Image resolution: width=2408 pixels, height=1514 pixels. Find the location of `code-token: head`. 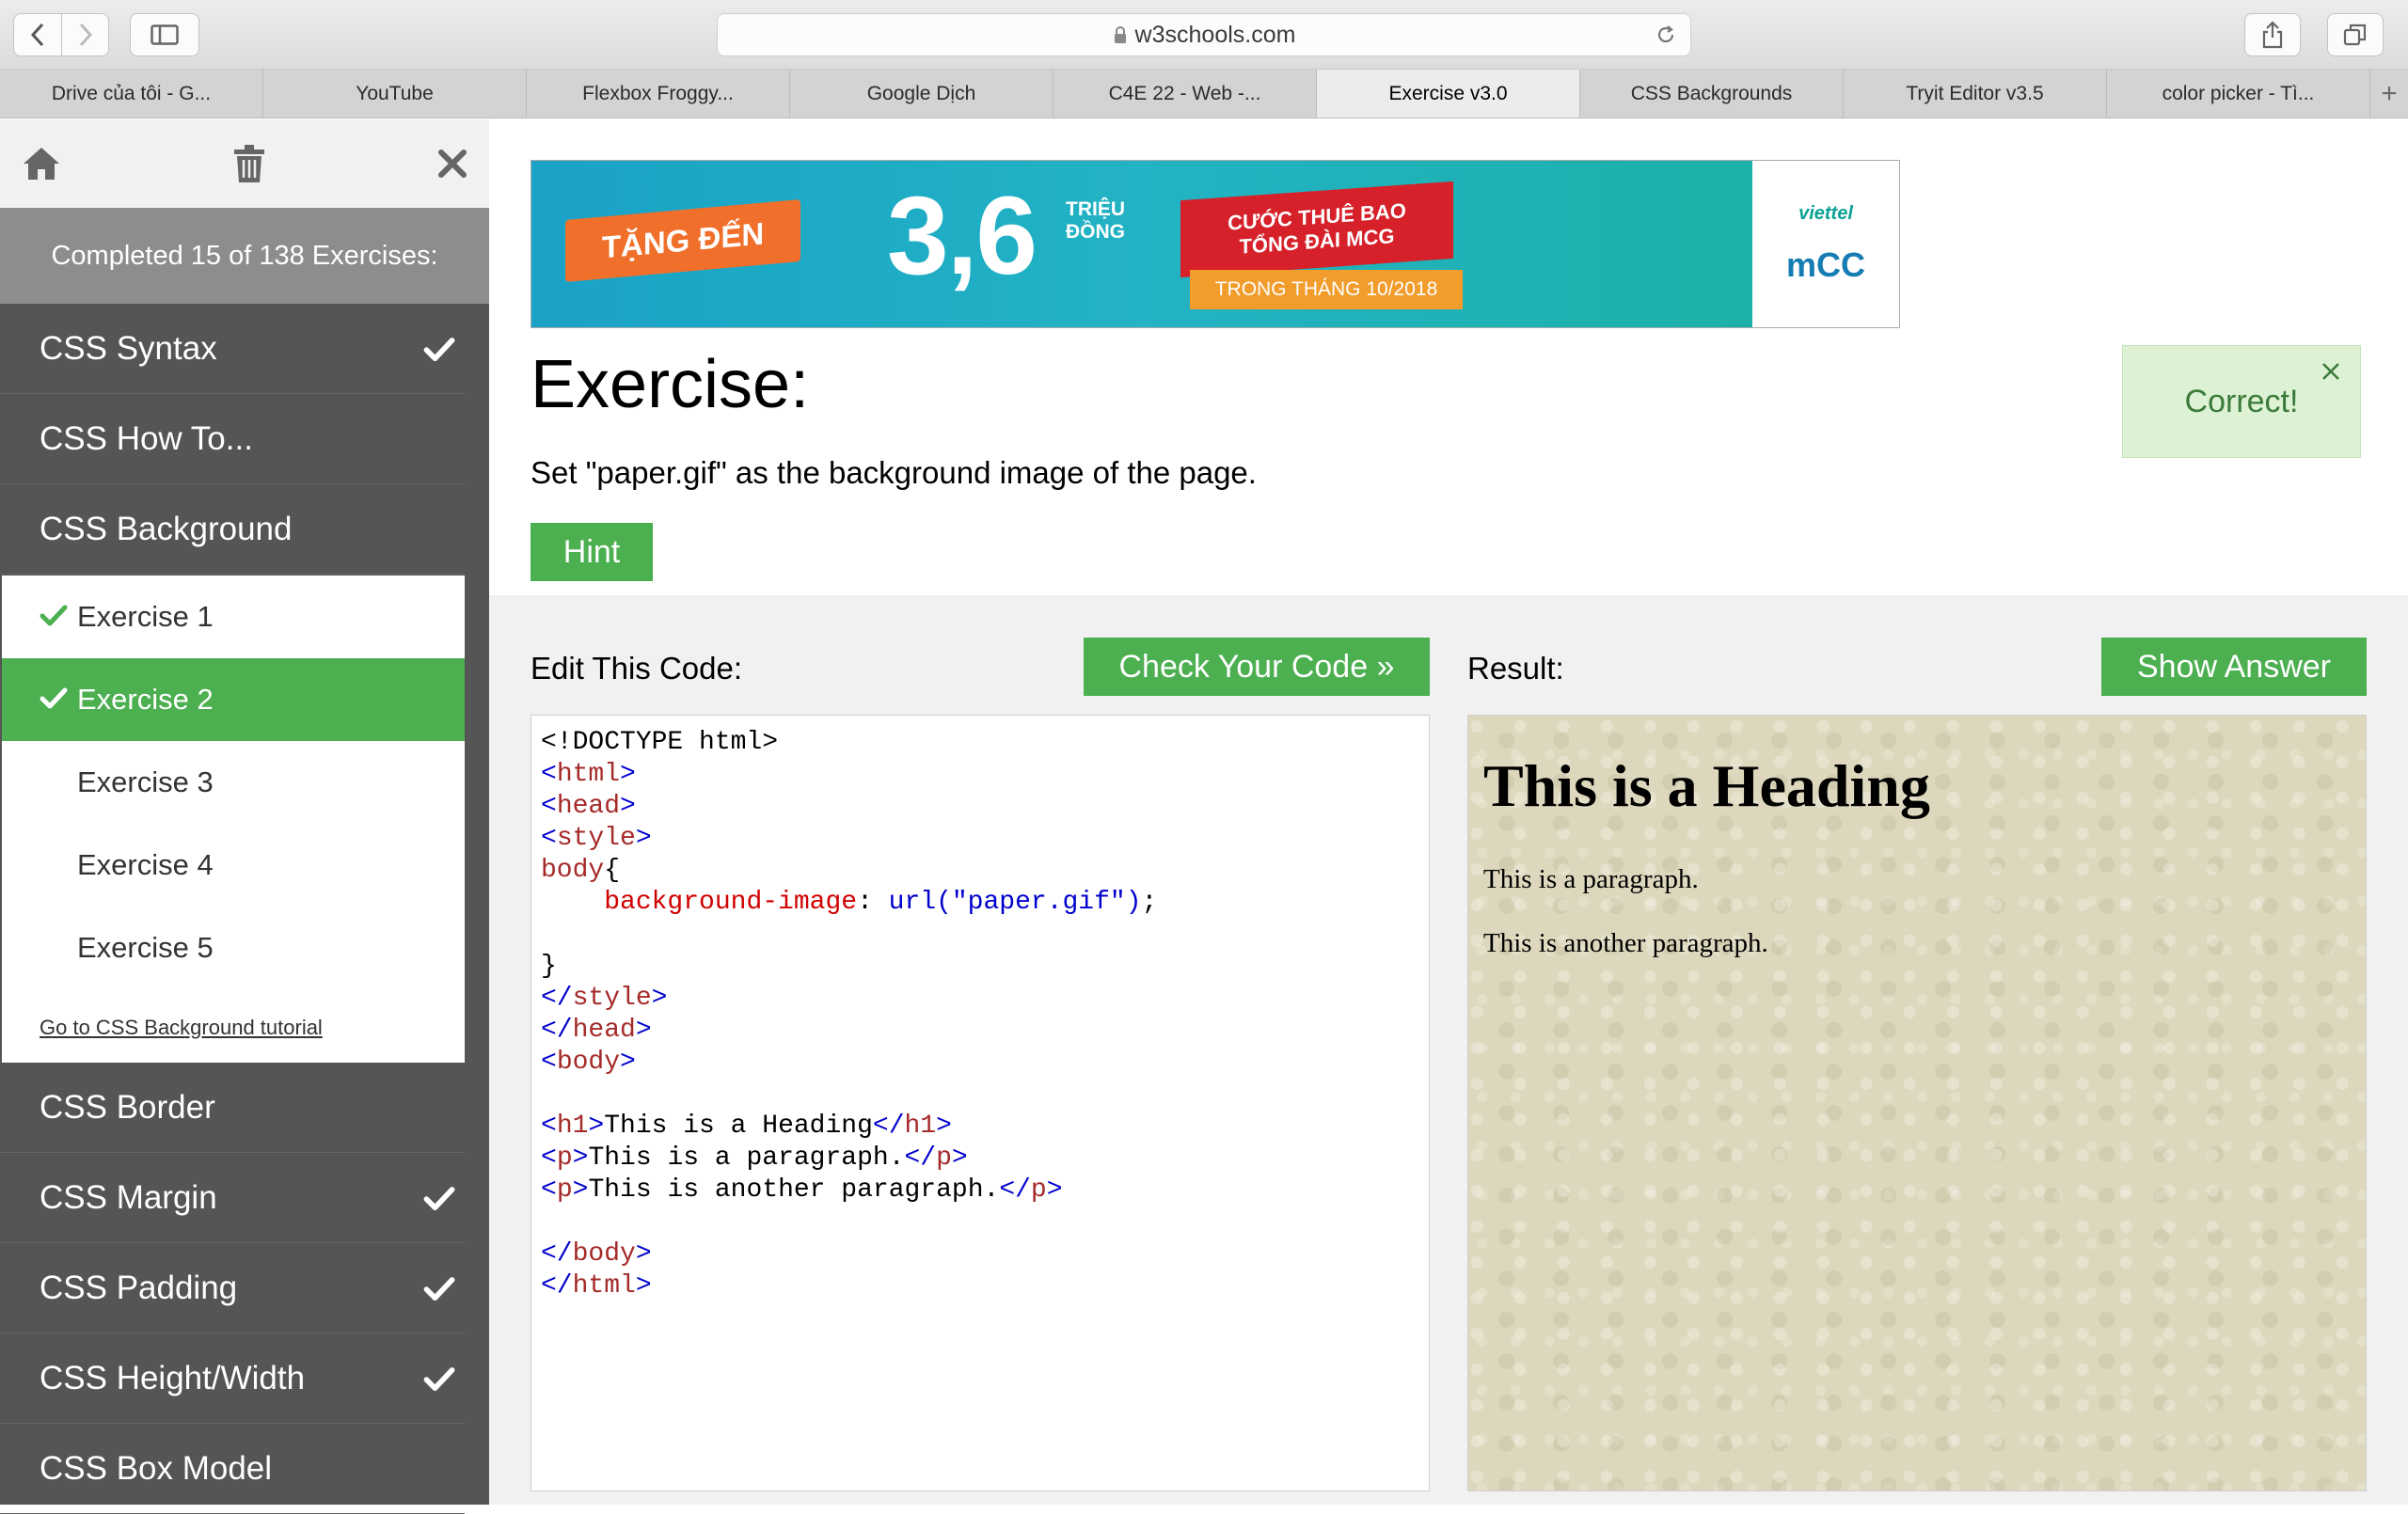

code-token: head is located at coordinates (589, 807).